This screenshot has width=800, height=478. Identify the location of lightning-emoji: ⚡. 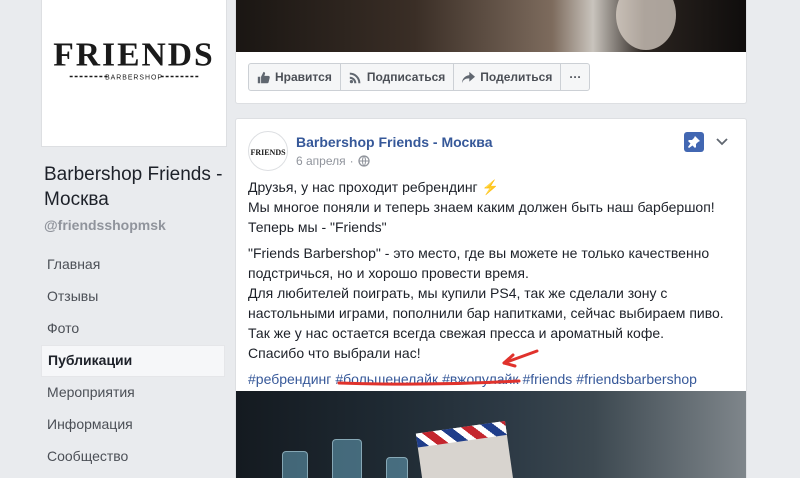
(490, 187).